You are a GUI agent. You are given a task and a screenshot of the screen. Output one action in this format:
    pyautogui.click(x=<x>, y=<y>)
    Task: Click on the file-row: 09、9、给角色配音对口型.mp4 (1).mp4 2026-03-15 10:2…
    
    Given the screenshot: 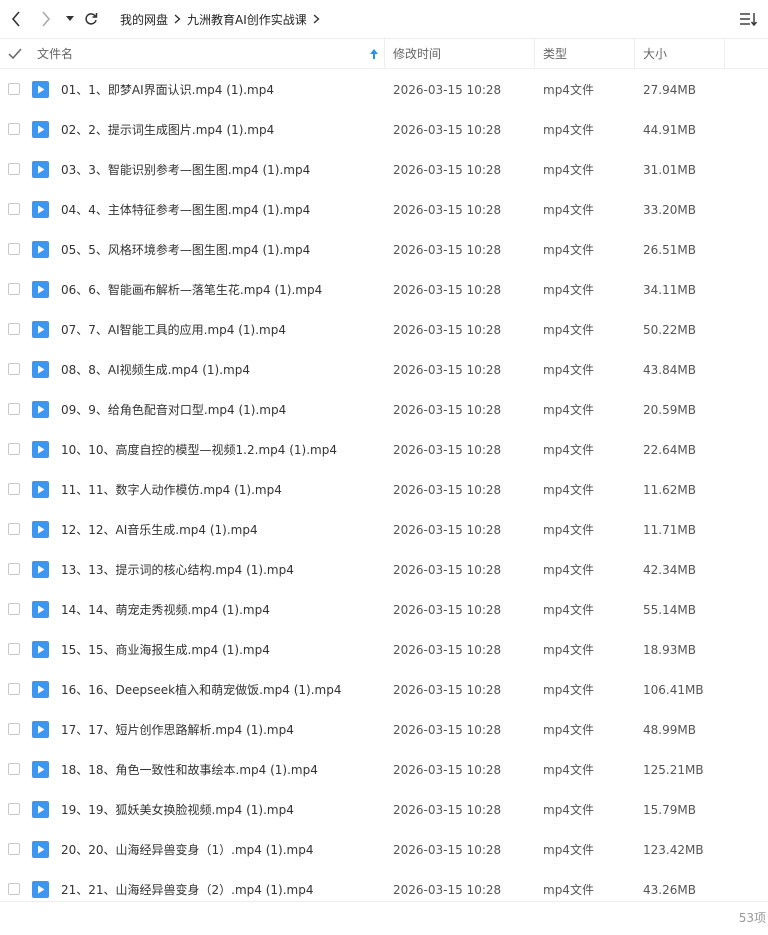 What is the action you would take?
    pyautogui.click(x=384, y=410)
    